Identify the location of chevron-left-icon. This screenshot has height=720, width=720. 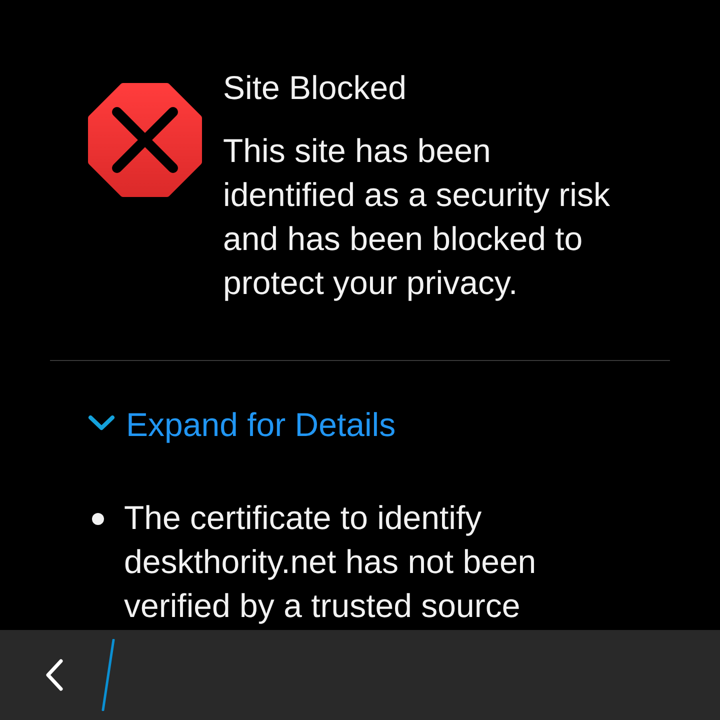
(54, 675).